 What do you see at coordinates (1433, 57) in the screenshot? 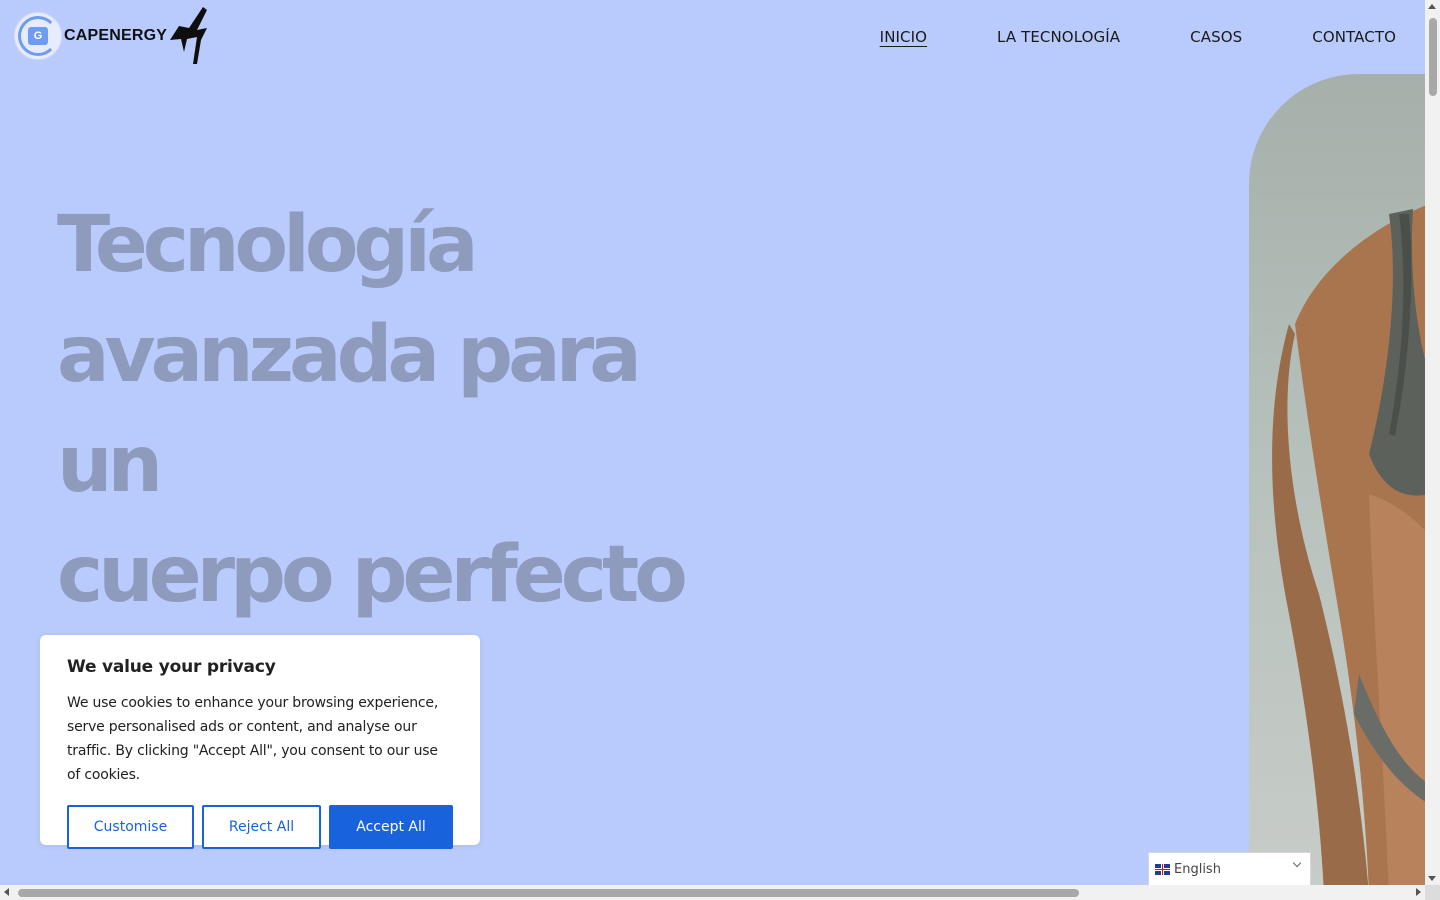
I see `vertical-scroll-thumb` at bounding box center [1433, 57].